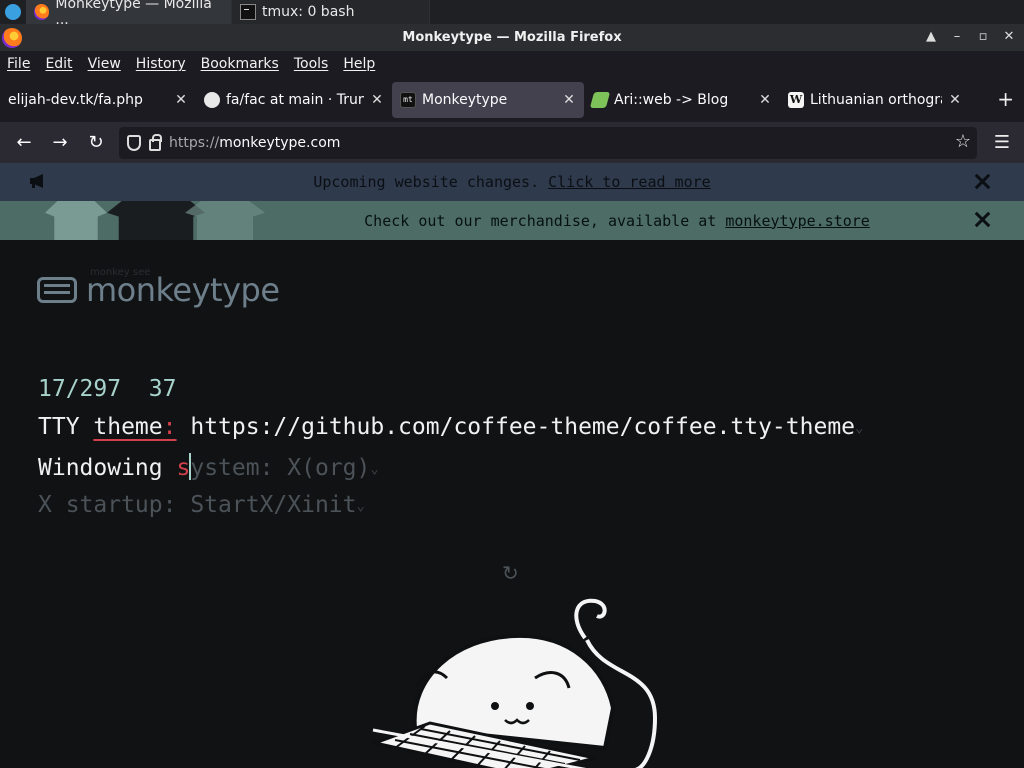 This screenshot has width=1024, height=768. Describe the element at coordinates (155, 142) in the screenshot. I see `lock-icon` at that location.